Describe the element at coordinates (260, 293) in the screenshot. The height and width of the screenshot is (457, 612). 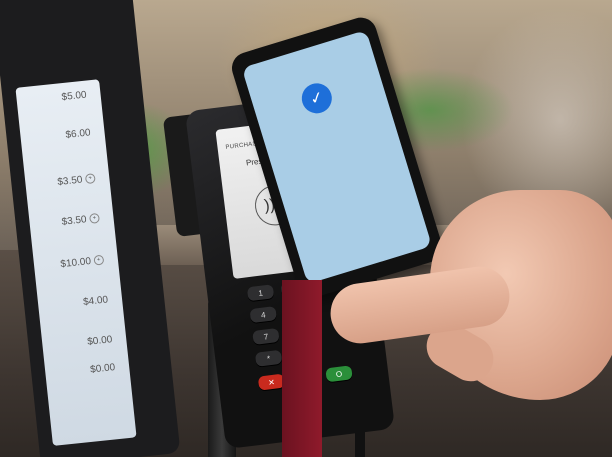
I see `key-1: 1` at that location.